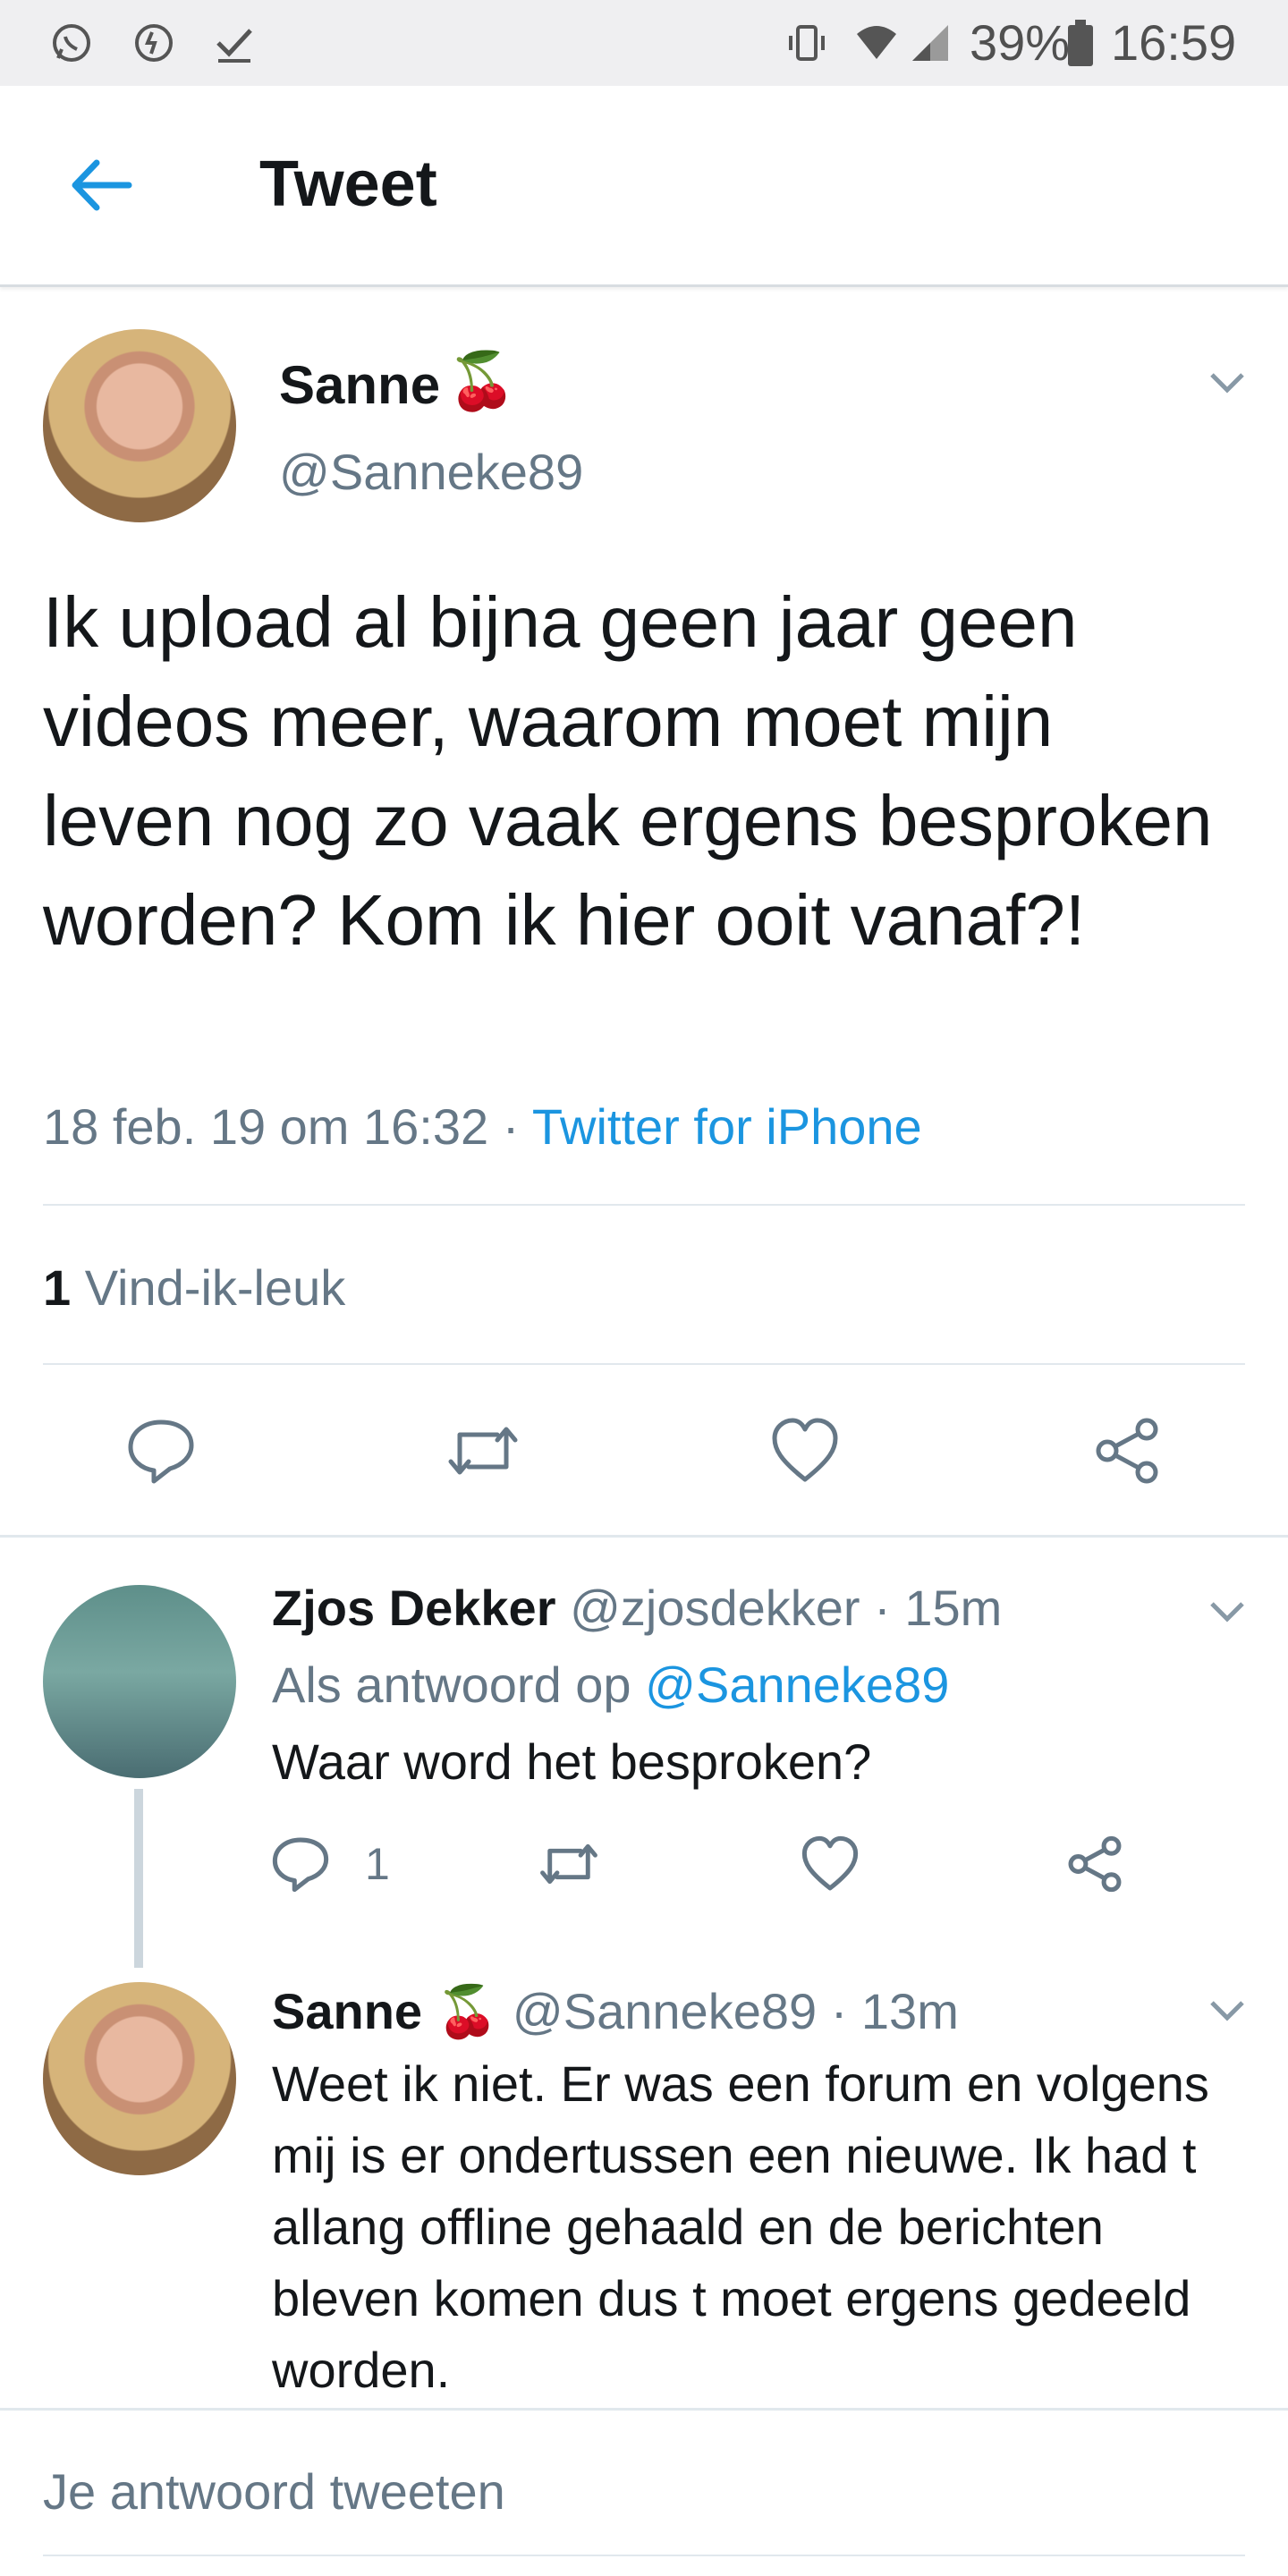 This screenshot has height=2576, width=1288. I want to click on vibrate-icon, so click(807, 43).